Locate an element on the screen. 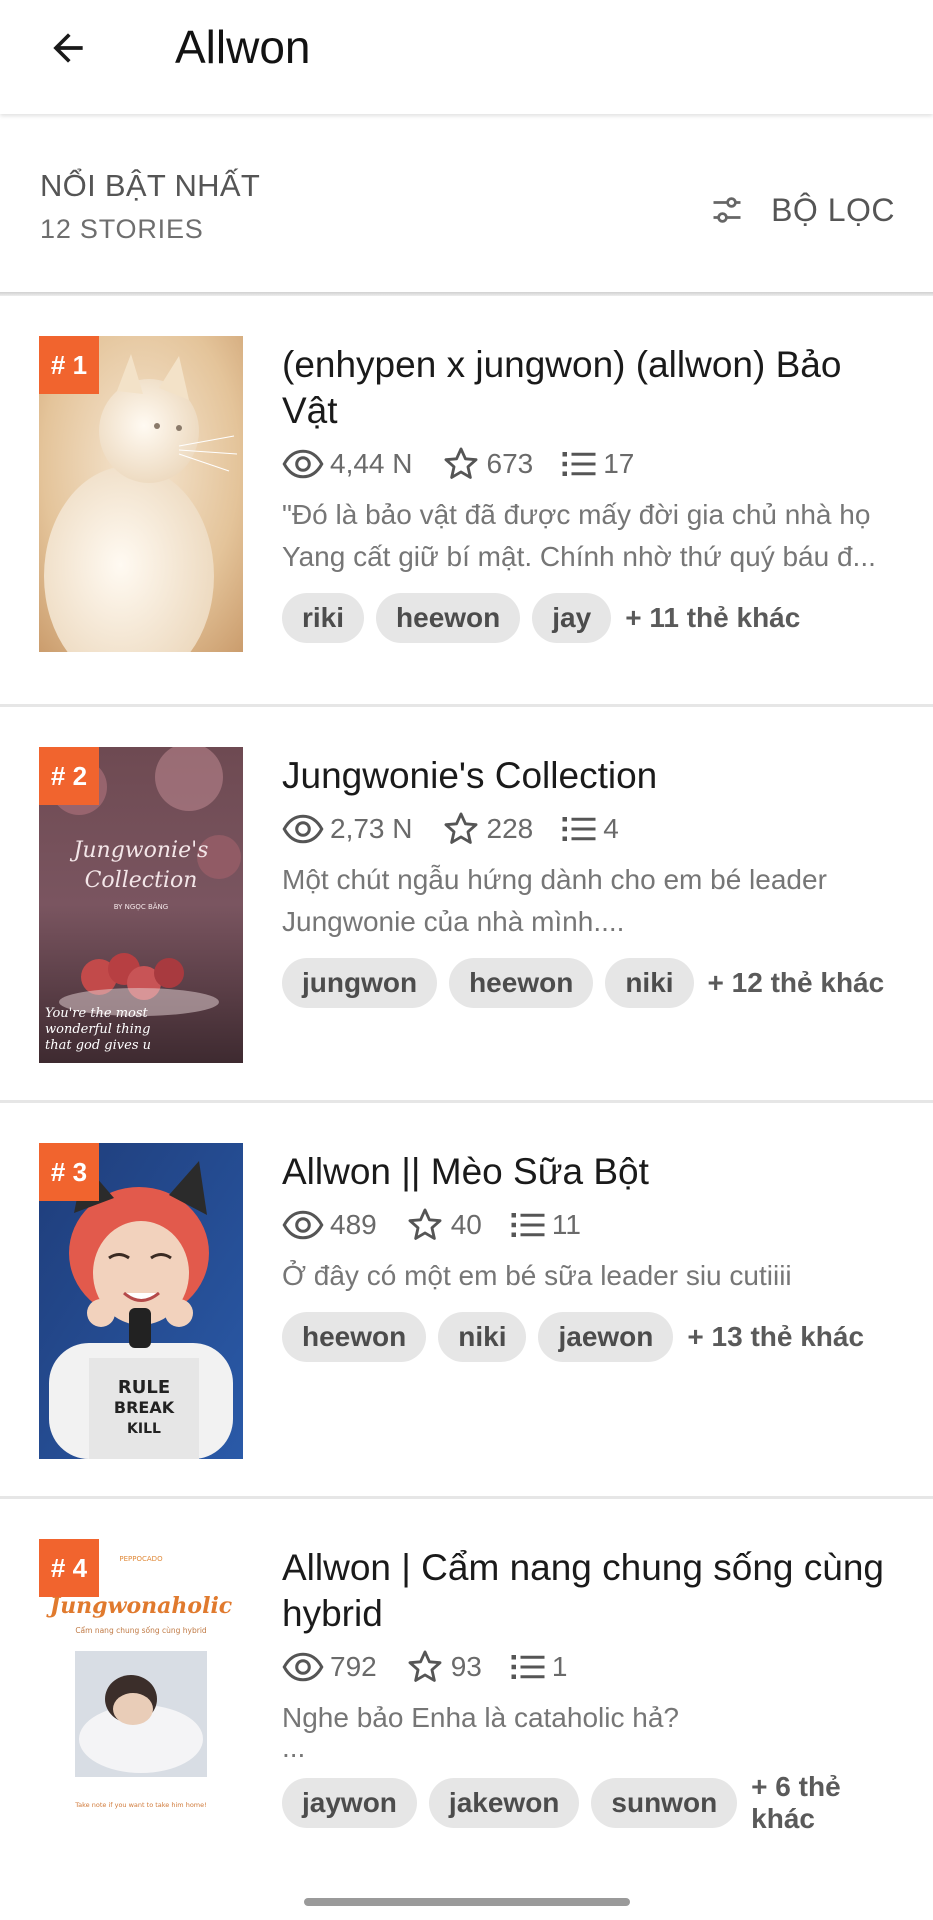  tag-list: jungwon heewon niki + 12 thẻ khác is located at coordinates (592, 983).